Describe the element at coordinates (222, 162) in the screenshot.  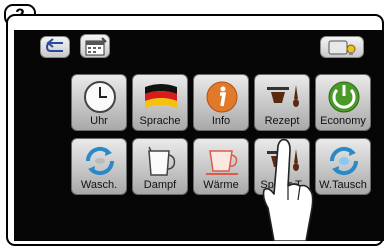
I see `cup-warmer-icon` at that location.